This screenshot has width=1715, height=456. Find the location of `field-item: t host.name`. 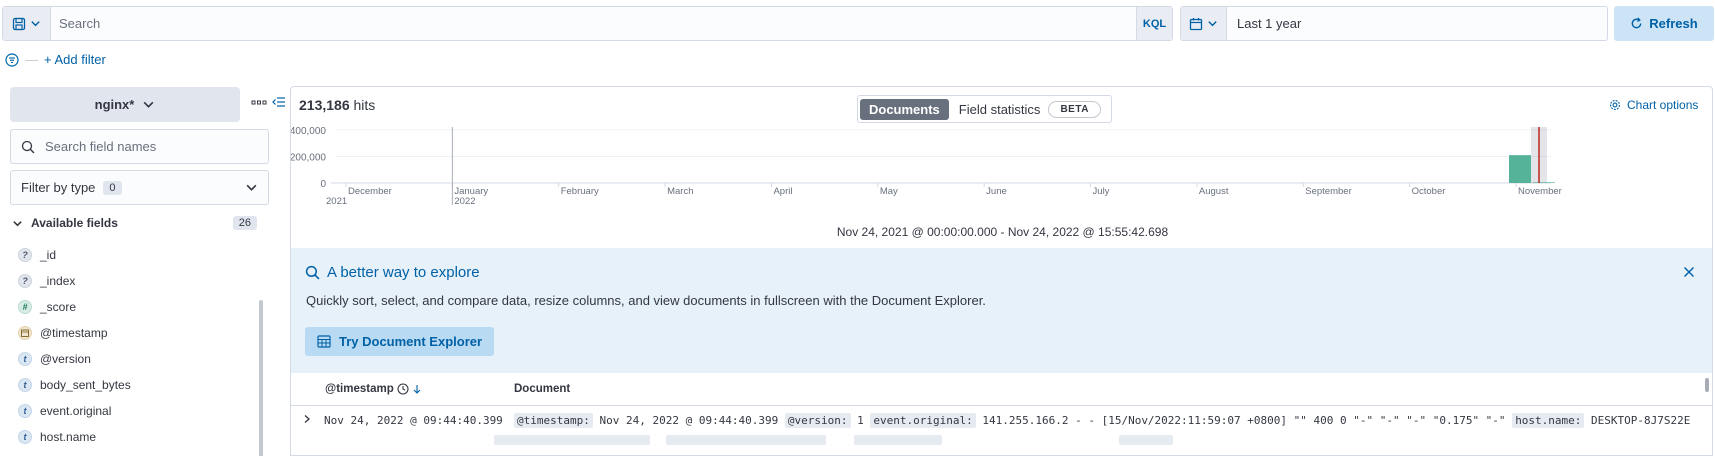

field-item: t host.name is located at coordinates (133, 437).